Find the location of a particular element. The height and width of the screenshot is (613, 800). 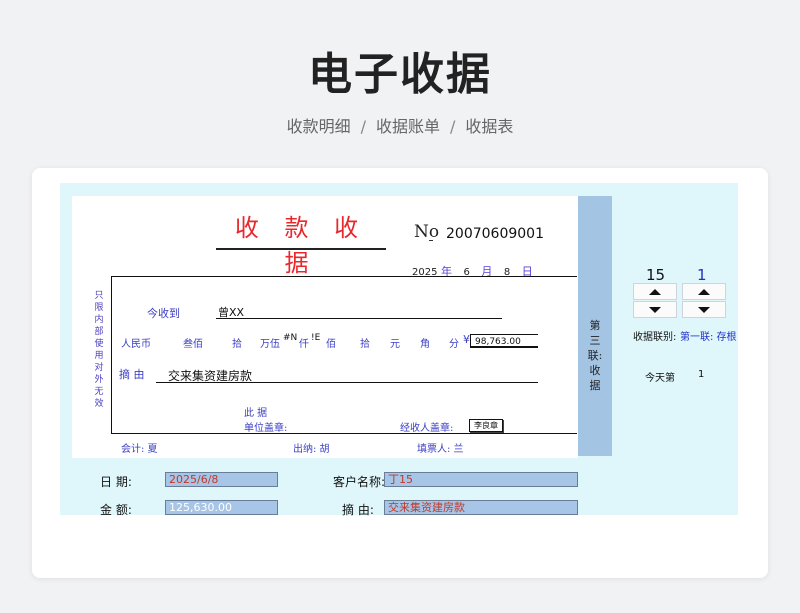

date-field: 2025/6/8 is located at coordinates (221, 479).